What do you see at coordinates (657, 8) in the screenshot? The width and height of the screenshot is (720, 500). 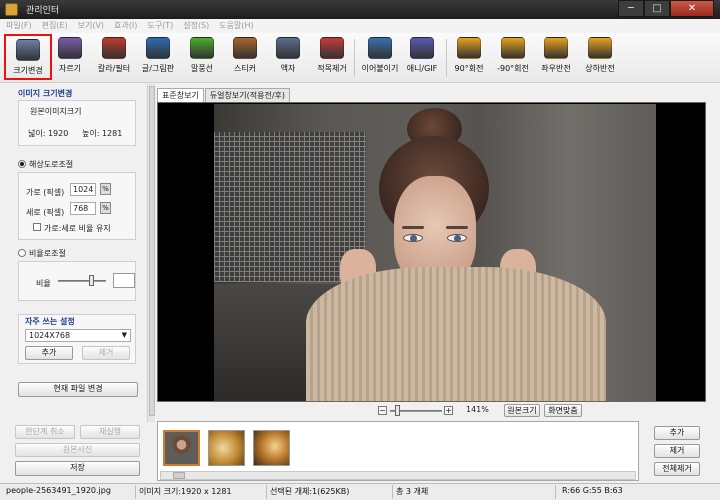 I see `maximize-button: □` at bounding box center [657, 8].